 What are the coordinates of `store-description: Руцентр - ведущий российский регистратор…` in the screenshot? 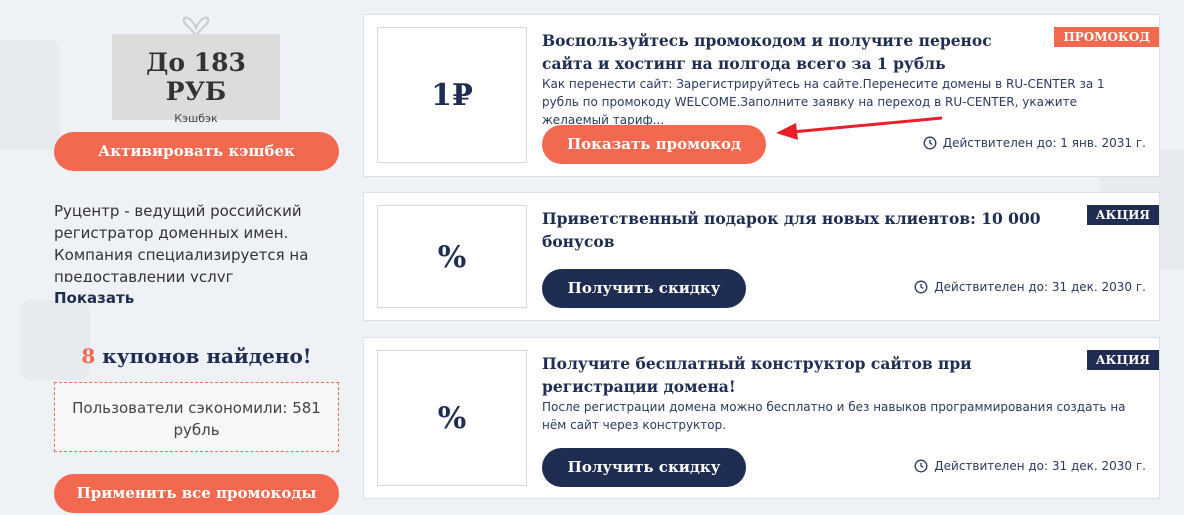 It's located at (181, 242).